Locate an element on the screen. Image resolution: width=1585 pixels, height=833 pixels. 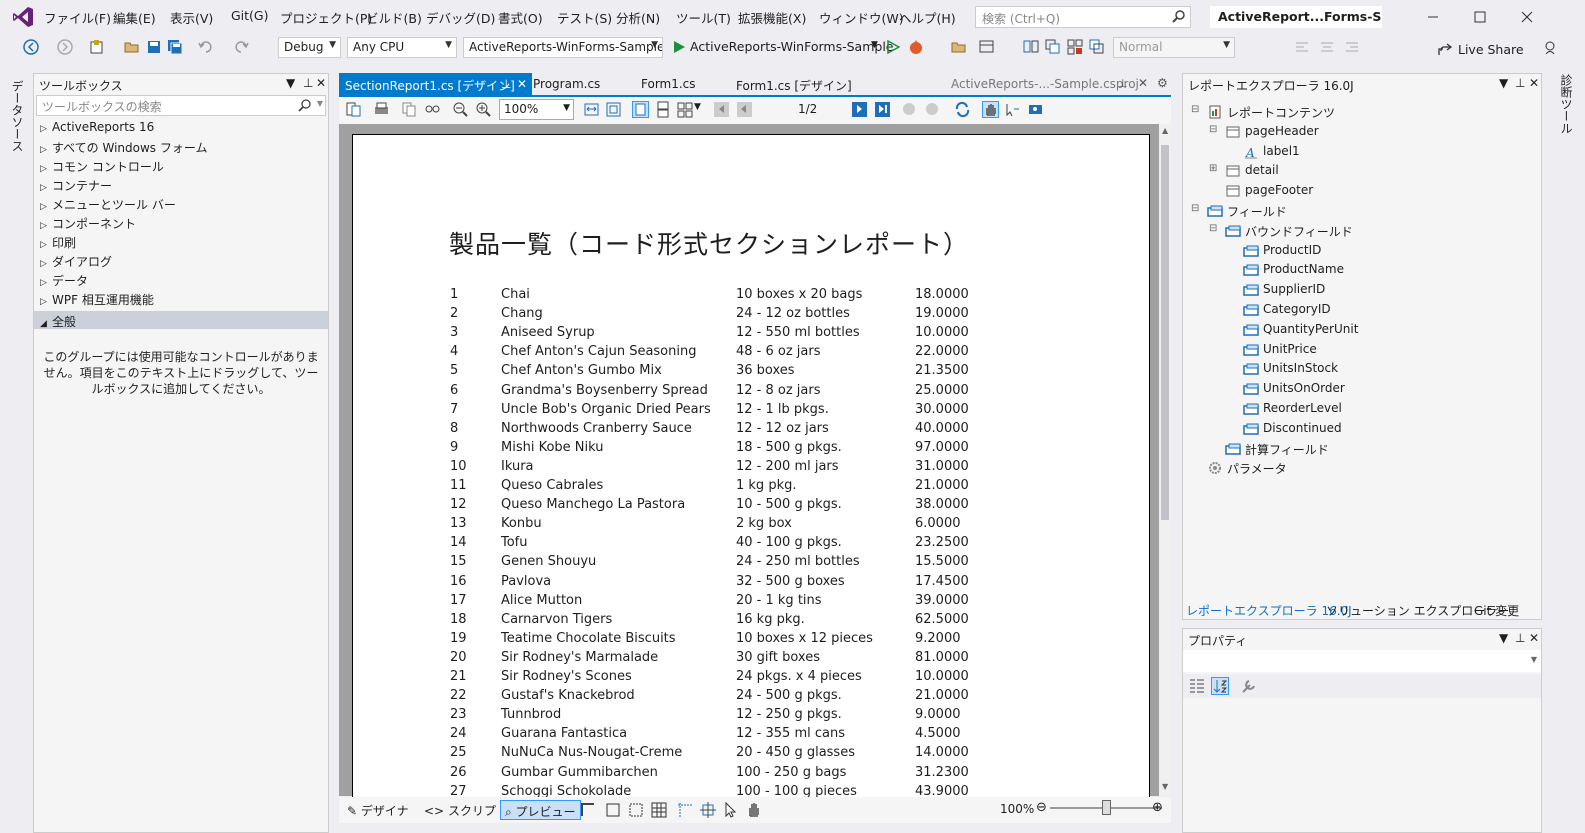
fit-width-icon is located at coordinates (591, 109).